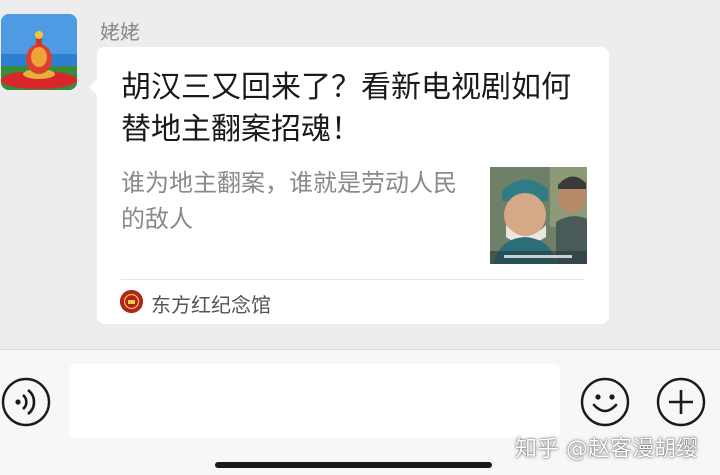  Describe the element at coordinates (314, 401) in the screenshot. I see `message-input` at that location.